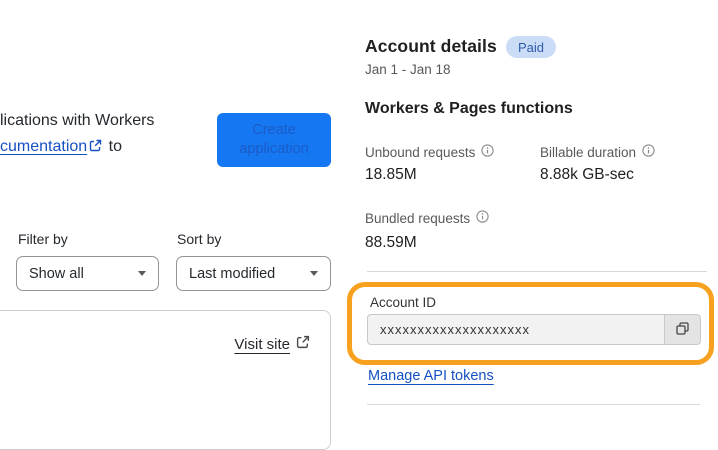 This screenshot has width=718, height=450. I want to click on copy-button, so click(682, 329).